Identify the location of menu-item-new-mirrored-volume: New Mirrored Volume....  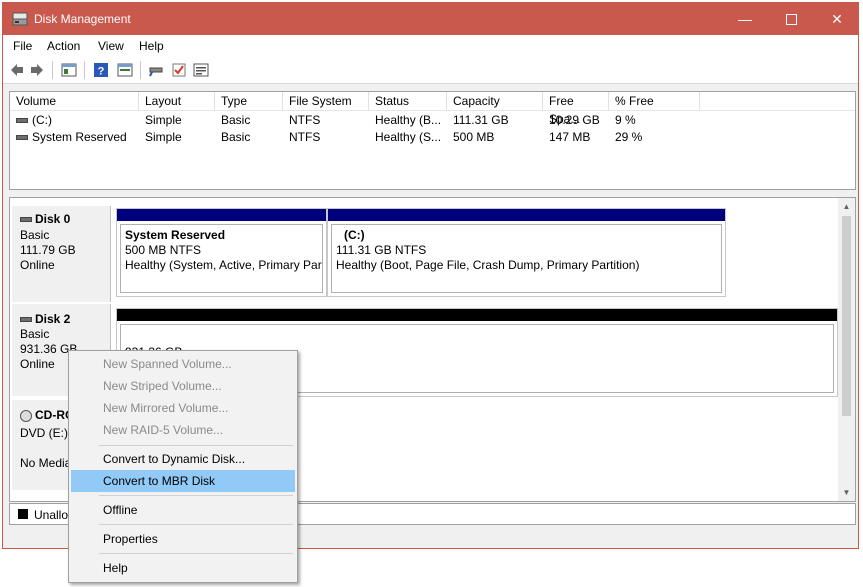
(183, 408).